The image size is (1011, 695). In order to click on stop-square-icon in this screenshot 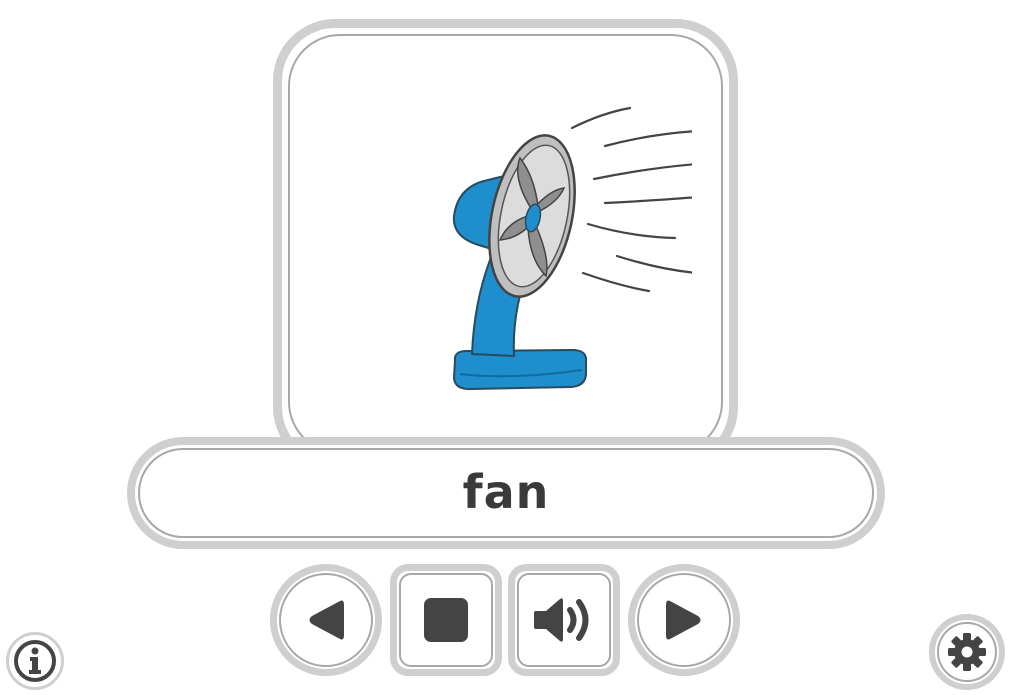, I will do `click(446, 620)`.